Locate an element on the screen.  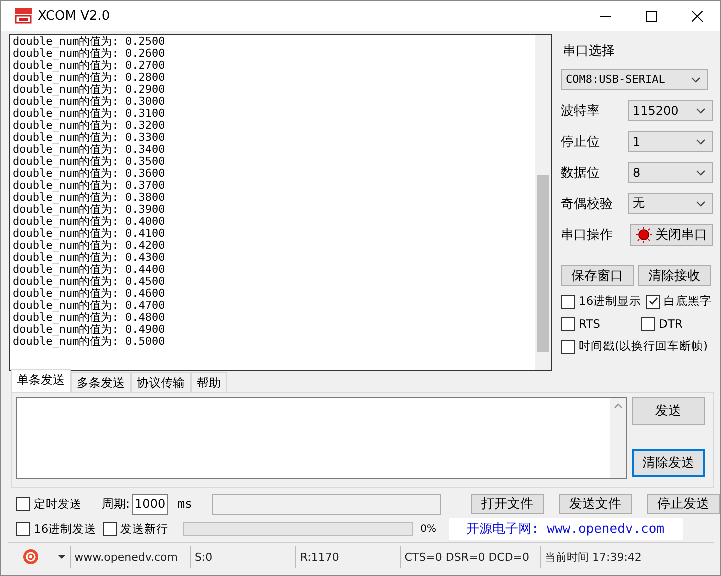
setting-dropdown: 8 is located at coordinates (670, 172).